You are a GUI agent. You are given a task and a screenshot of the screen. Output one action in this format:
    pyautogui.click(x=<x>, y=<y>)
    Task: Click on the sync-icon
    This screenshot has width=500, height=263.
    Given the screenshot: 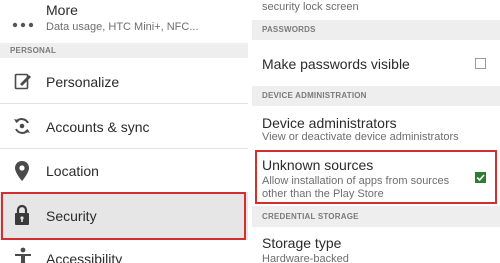 What is the action you would take?
    pyautogui.click(x=22, y=128)
    